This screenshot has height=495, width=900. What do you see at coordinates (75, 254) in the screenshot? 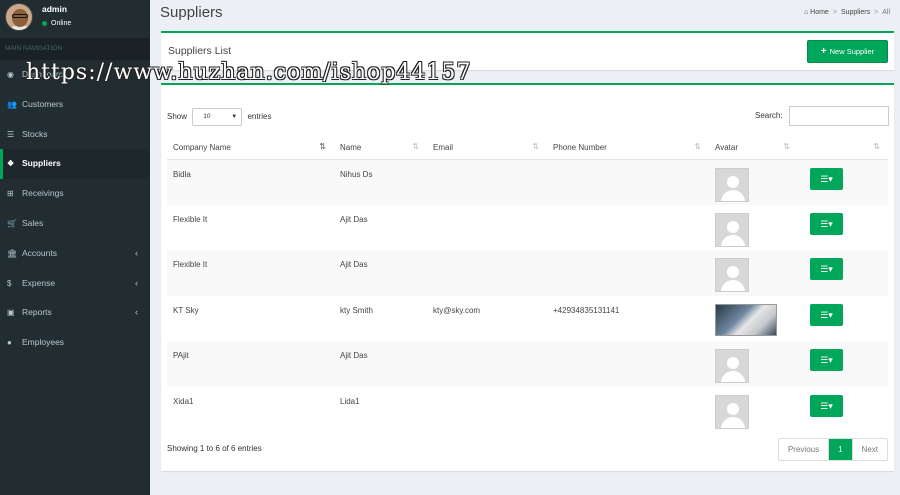
I see `sidebar-item-accounts: 🏛 Accounts ‹` at bounding box center [75, 254].